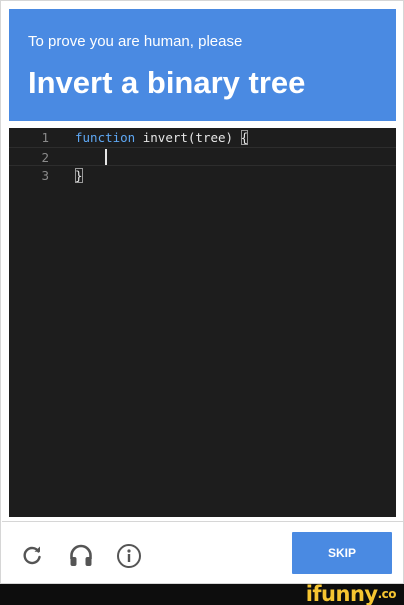  I want to click on captcha-task-title: Invert a binary tree, so click(167, 82).